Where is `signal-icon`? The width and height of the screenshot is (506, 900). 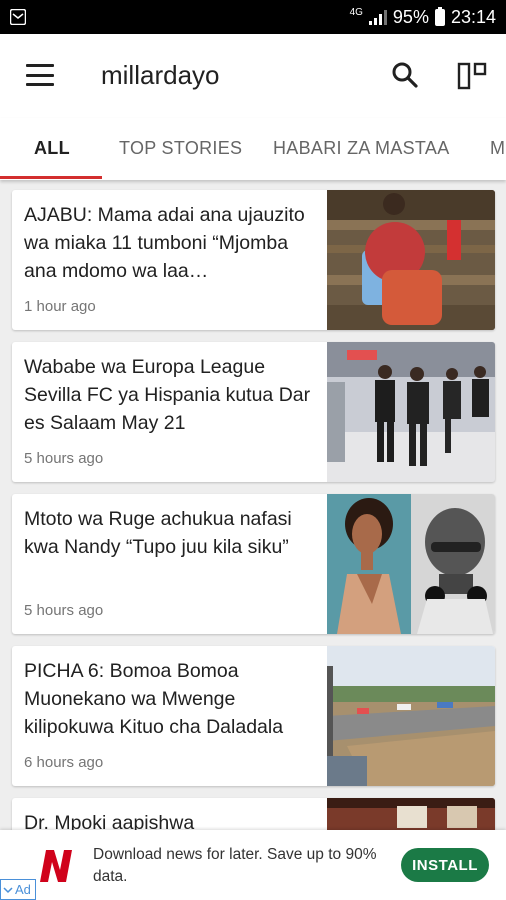
signal-icon is located at coordinates (377, 17).